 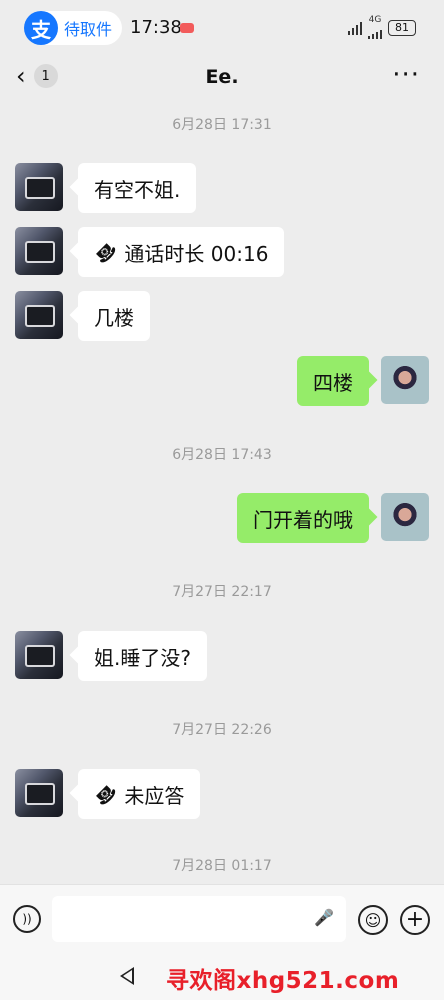 What do you see at coordinates (127, 976) in the screenshot?
I see `system-back-icon` at bounding box center [127, 976].